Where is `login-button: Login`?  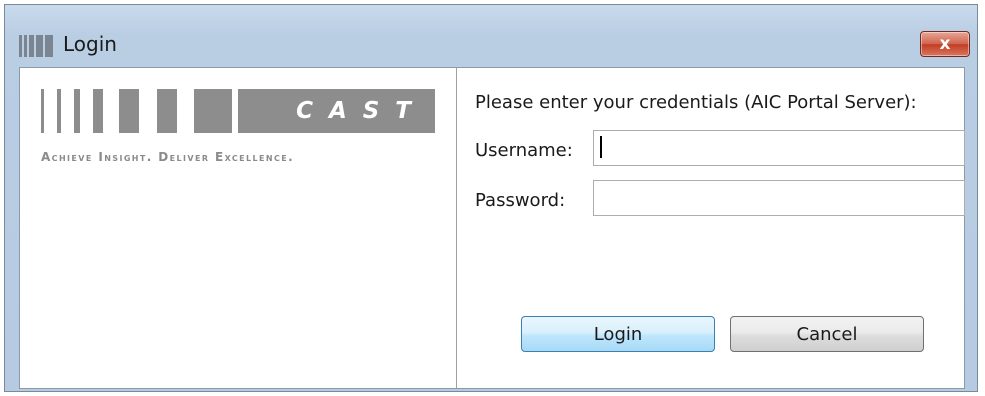 login-button: Login is located at coordinates (618, 334).